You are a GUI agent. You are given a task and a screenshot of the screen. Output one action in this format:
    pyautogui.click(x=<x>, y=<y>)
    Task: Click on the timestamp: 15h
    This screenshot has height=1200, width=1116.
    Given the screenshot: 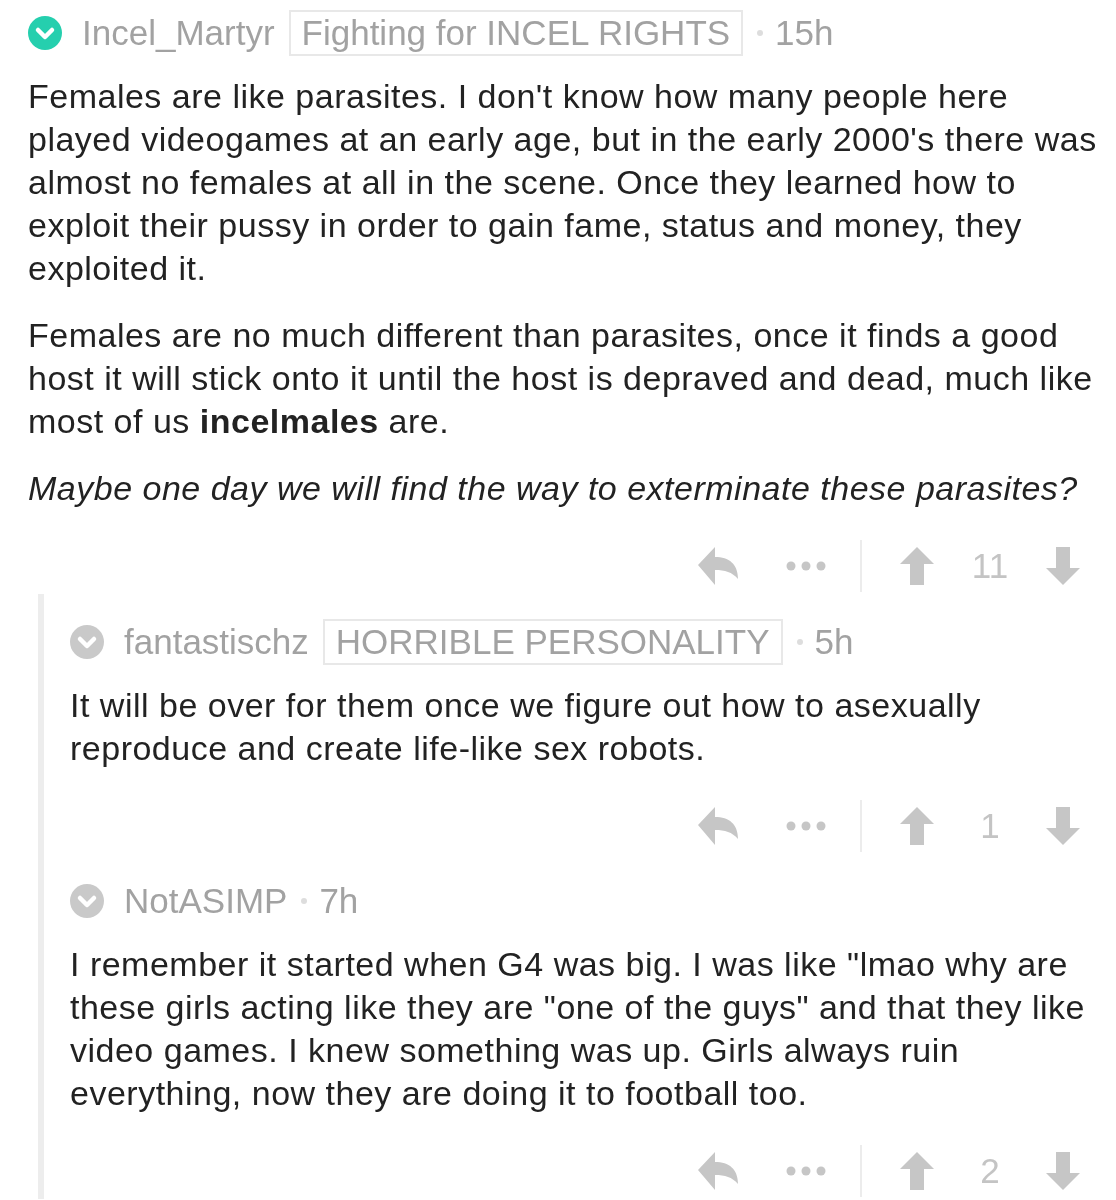 What is the action you would take?
    pyautogui.click(x=804, y=33)
    